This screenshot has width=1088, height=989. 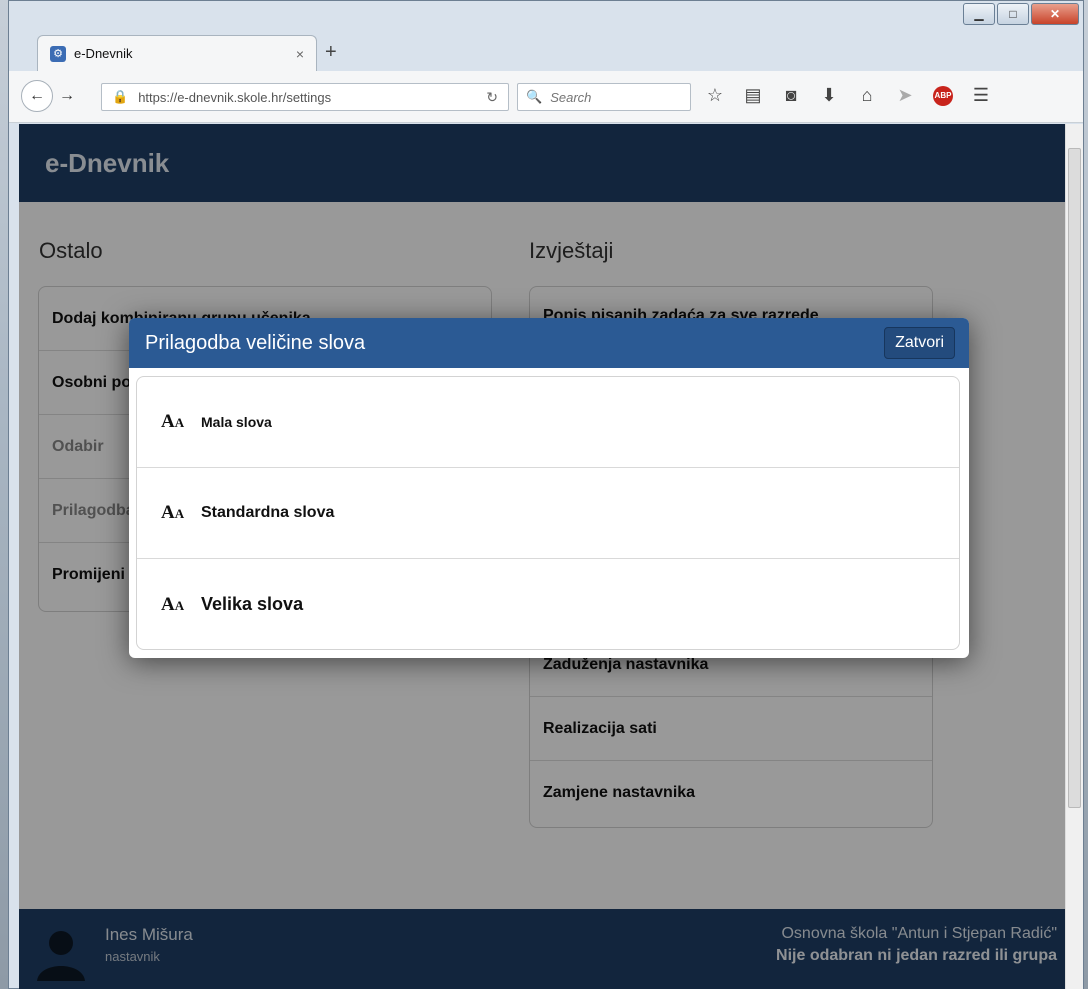 What do you see at coordinates (548, 422) in the screenshot?
I see `option-small-font: AA Mala slova` at bounding box center [548, 422].